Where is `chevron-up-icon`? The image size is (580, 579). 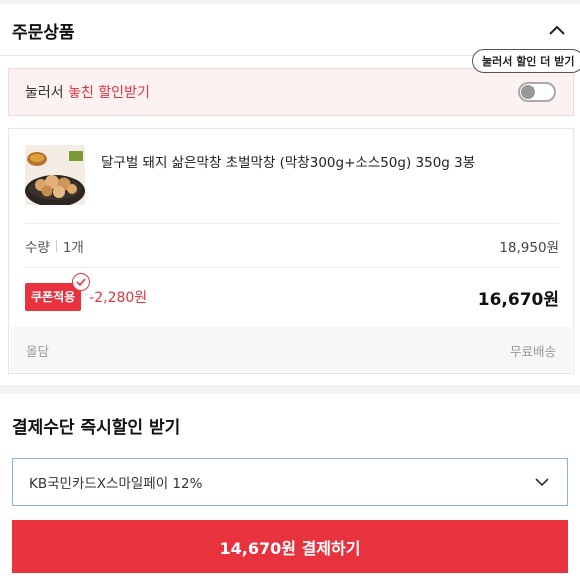 chevron-up-icon is located at coordinates (557, 30).